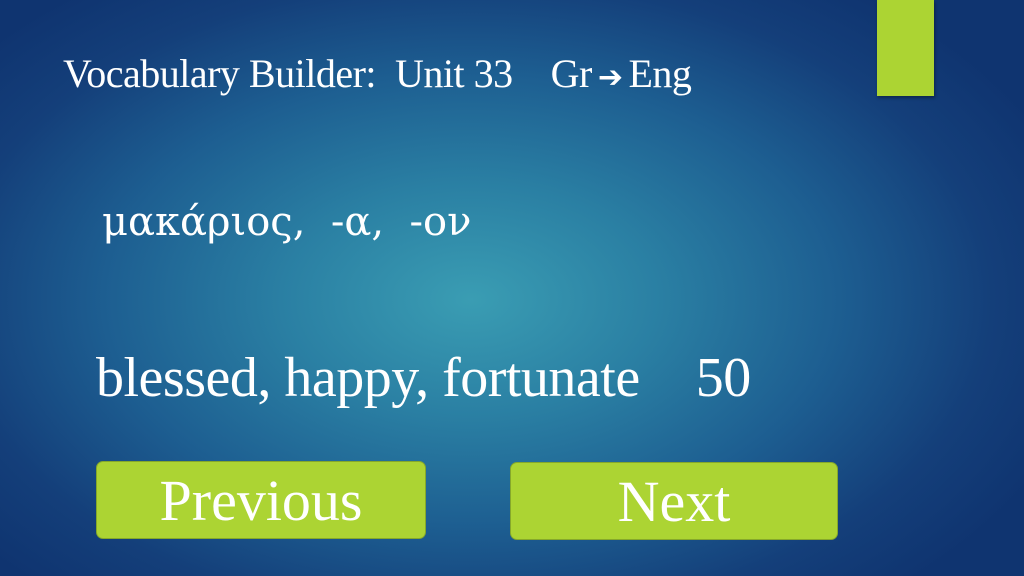 This screenshot has width=1024, height=576. Describe the element at coordinates (660, 73) in the screenshot. I see `direction-target: Eng` at that location.